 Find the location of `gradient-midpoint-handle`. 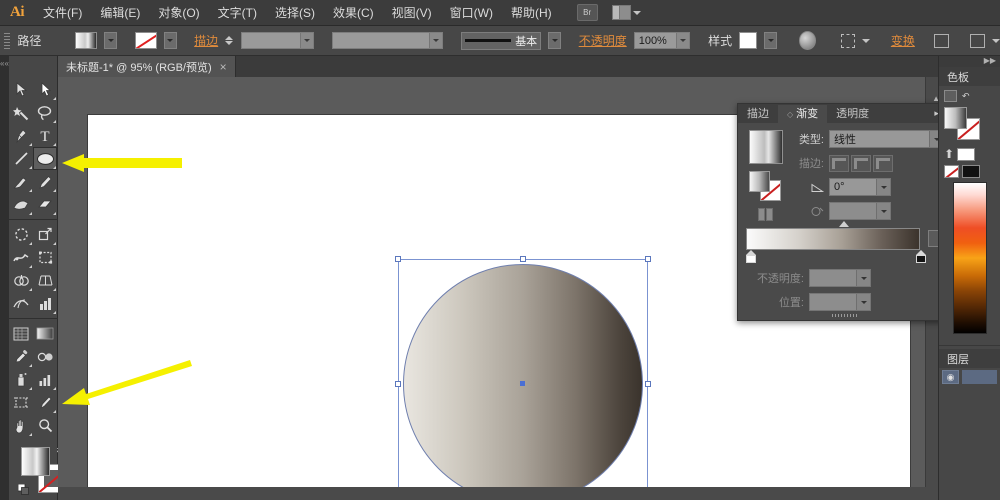

gradient-midpoint-handle is located at coordinates (844, 224).